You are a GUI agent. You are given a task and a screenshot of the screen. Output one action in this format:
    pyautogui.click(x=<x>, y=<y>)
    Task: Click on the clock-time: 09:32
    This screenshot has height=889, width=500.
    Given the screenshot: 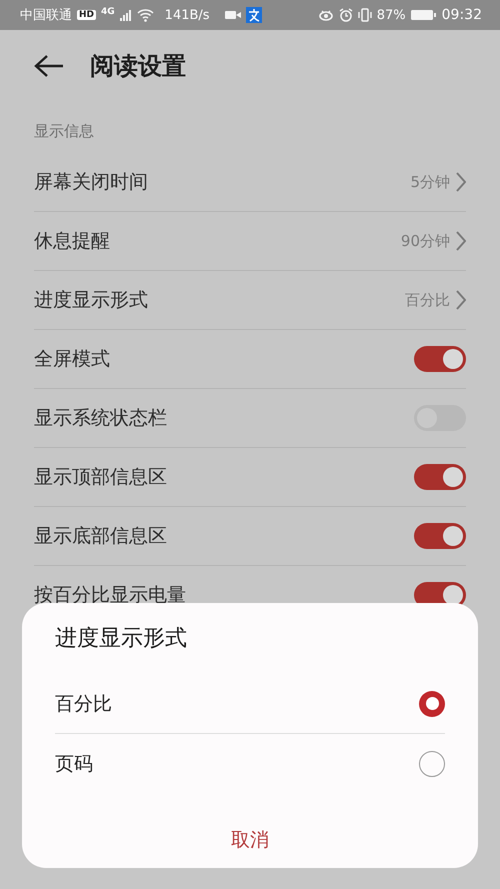 What is the action you would take?
    pyautogui.click(x=462, y=15)
    